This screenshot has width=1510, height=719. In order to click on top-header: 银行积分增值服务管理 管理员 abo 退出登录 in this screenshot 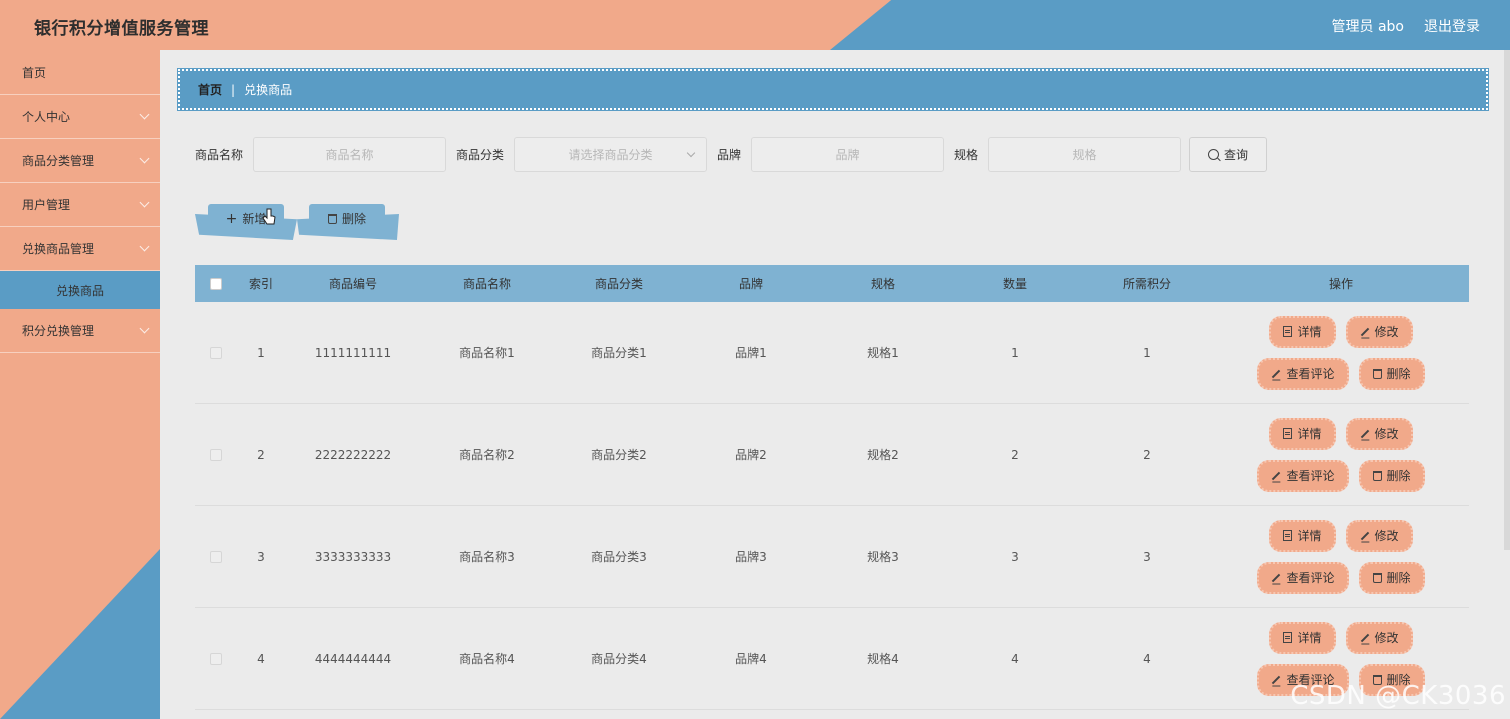, I will do `click(755, 25)`.